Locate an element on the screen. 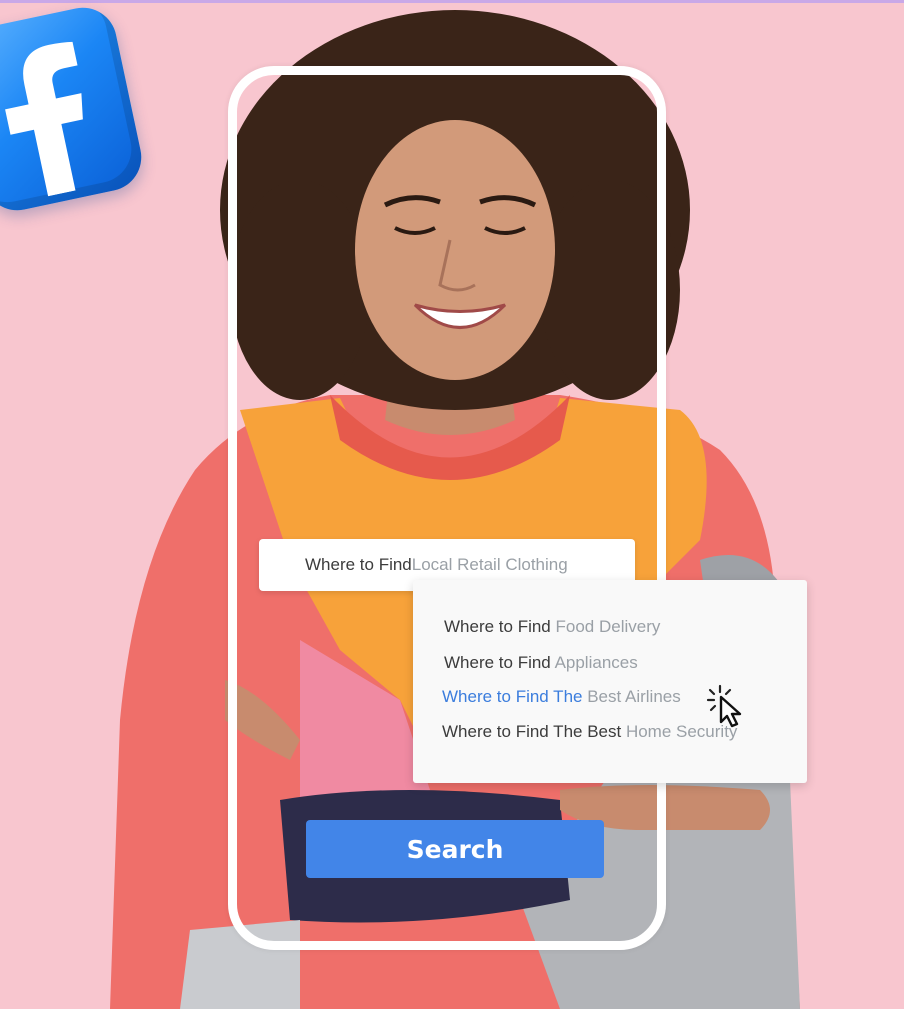  suggestion-item: Where to Find The Best Home Security is located at coordinates (589, 732).